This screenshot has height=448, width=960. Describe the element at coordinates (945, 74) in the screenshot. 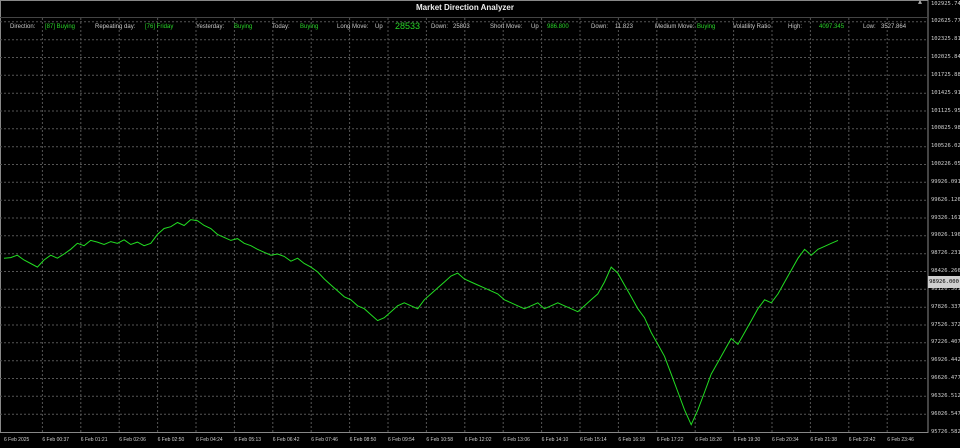

I see `y-tick-label: 101725.880` at that location.